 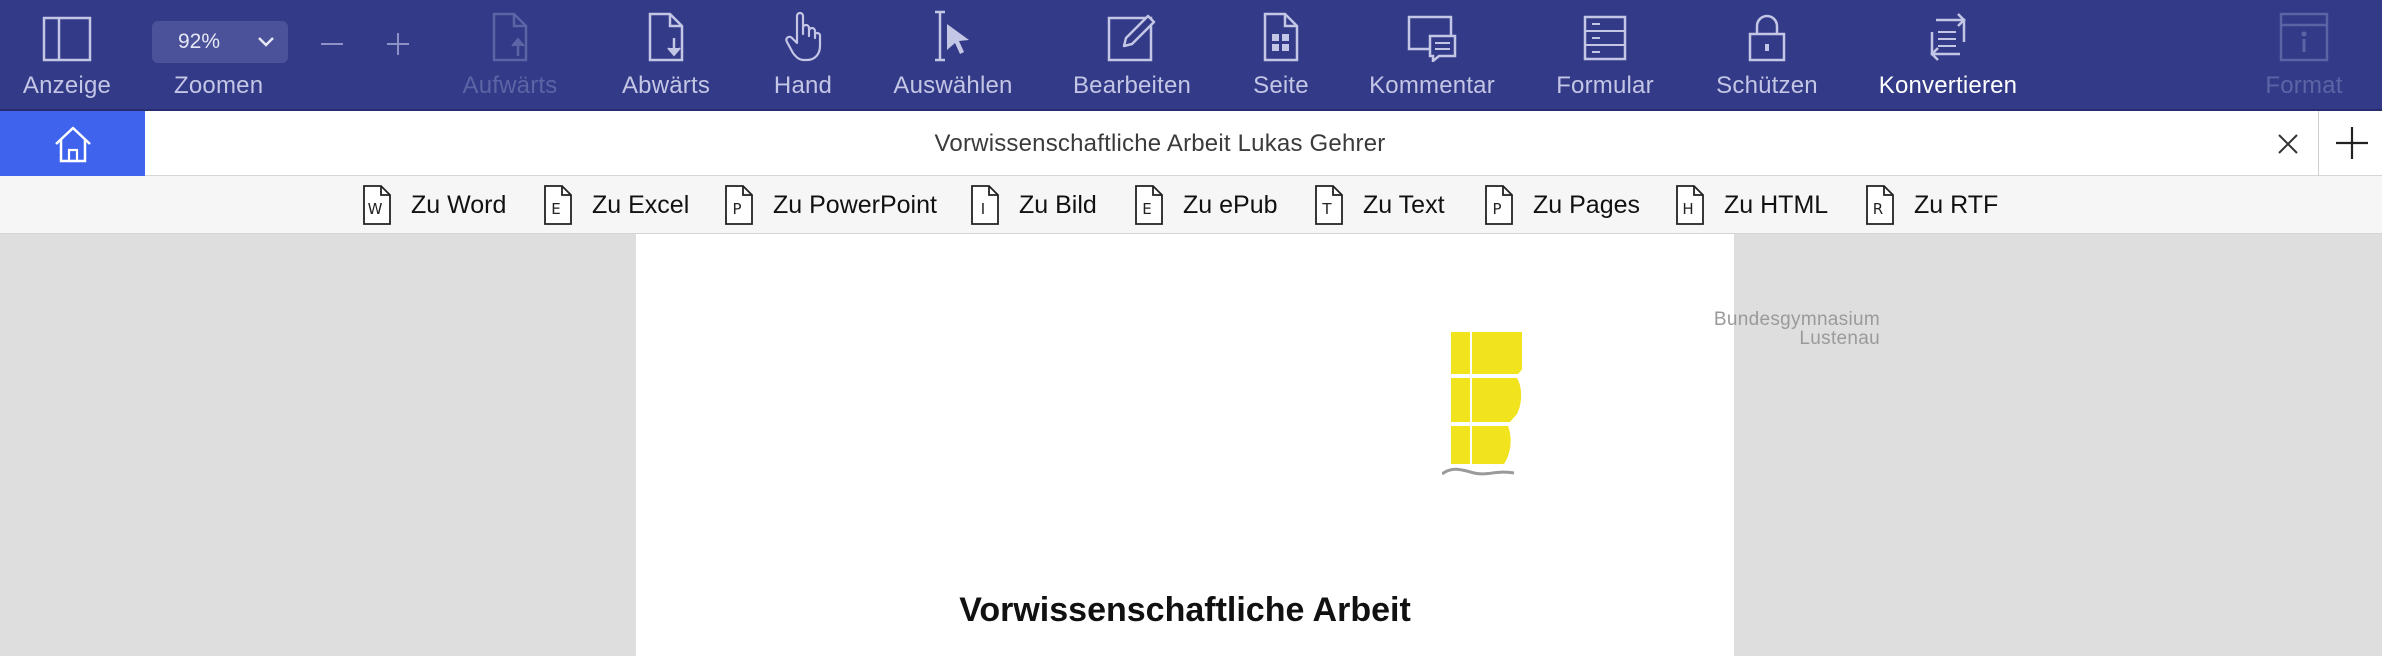 I want to click on hand-tool-button: Hand, so click(x=803, y=55).